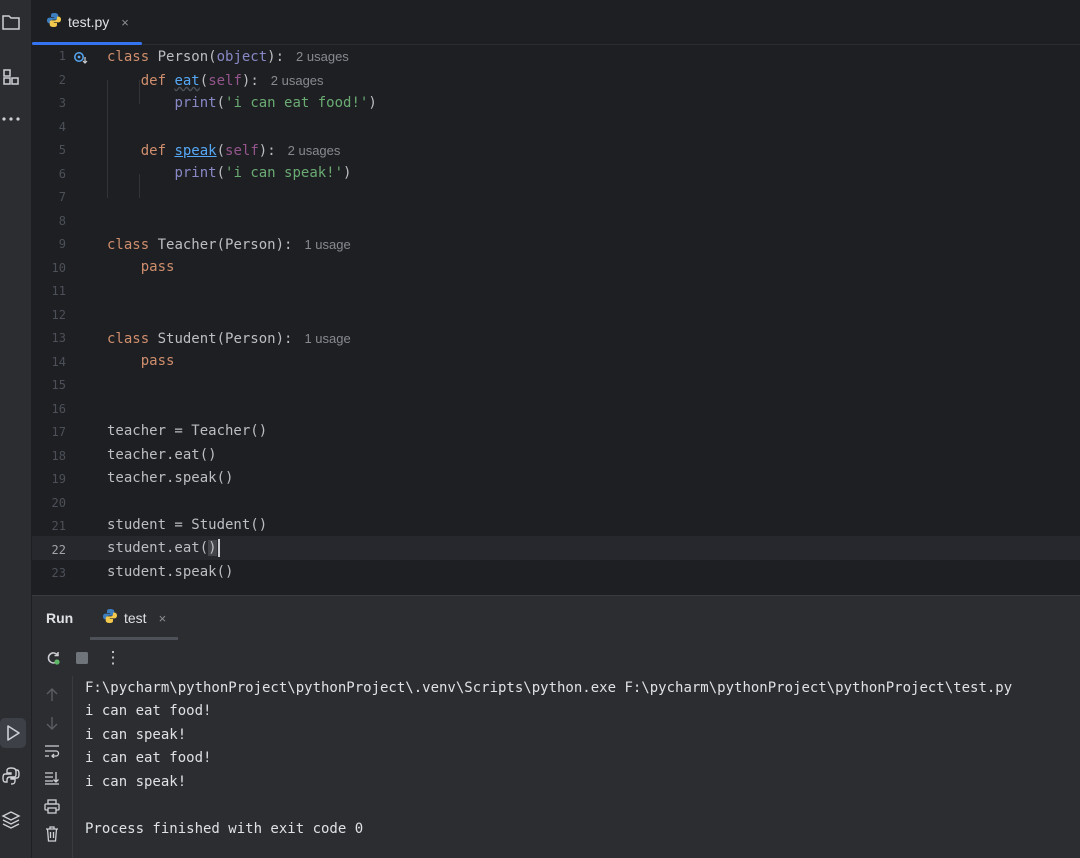  What do you see at coordinates (60, 618) in the screenshot?
I see `run-panel-title: Run` at bounding box center [60, 618].